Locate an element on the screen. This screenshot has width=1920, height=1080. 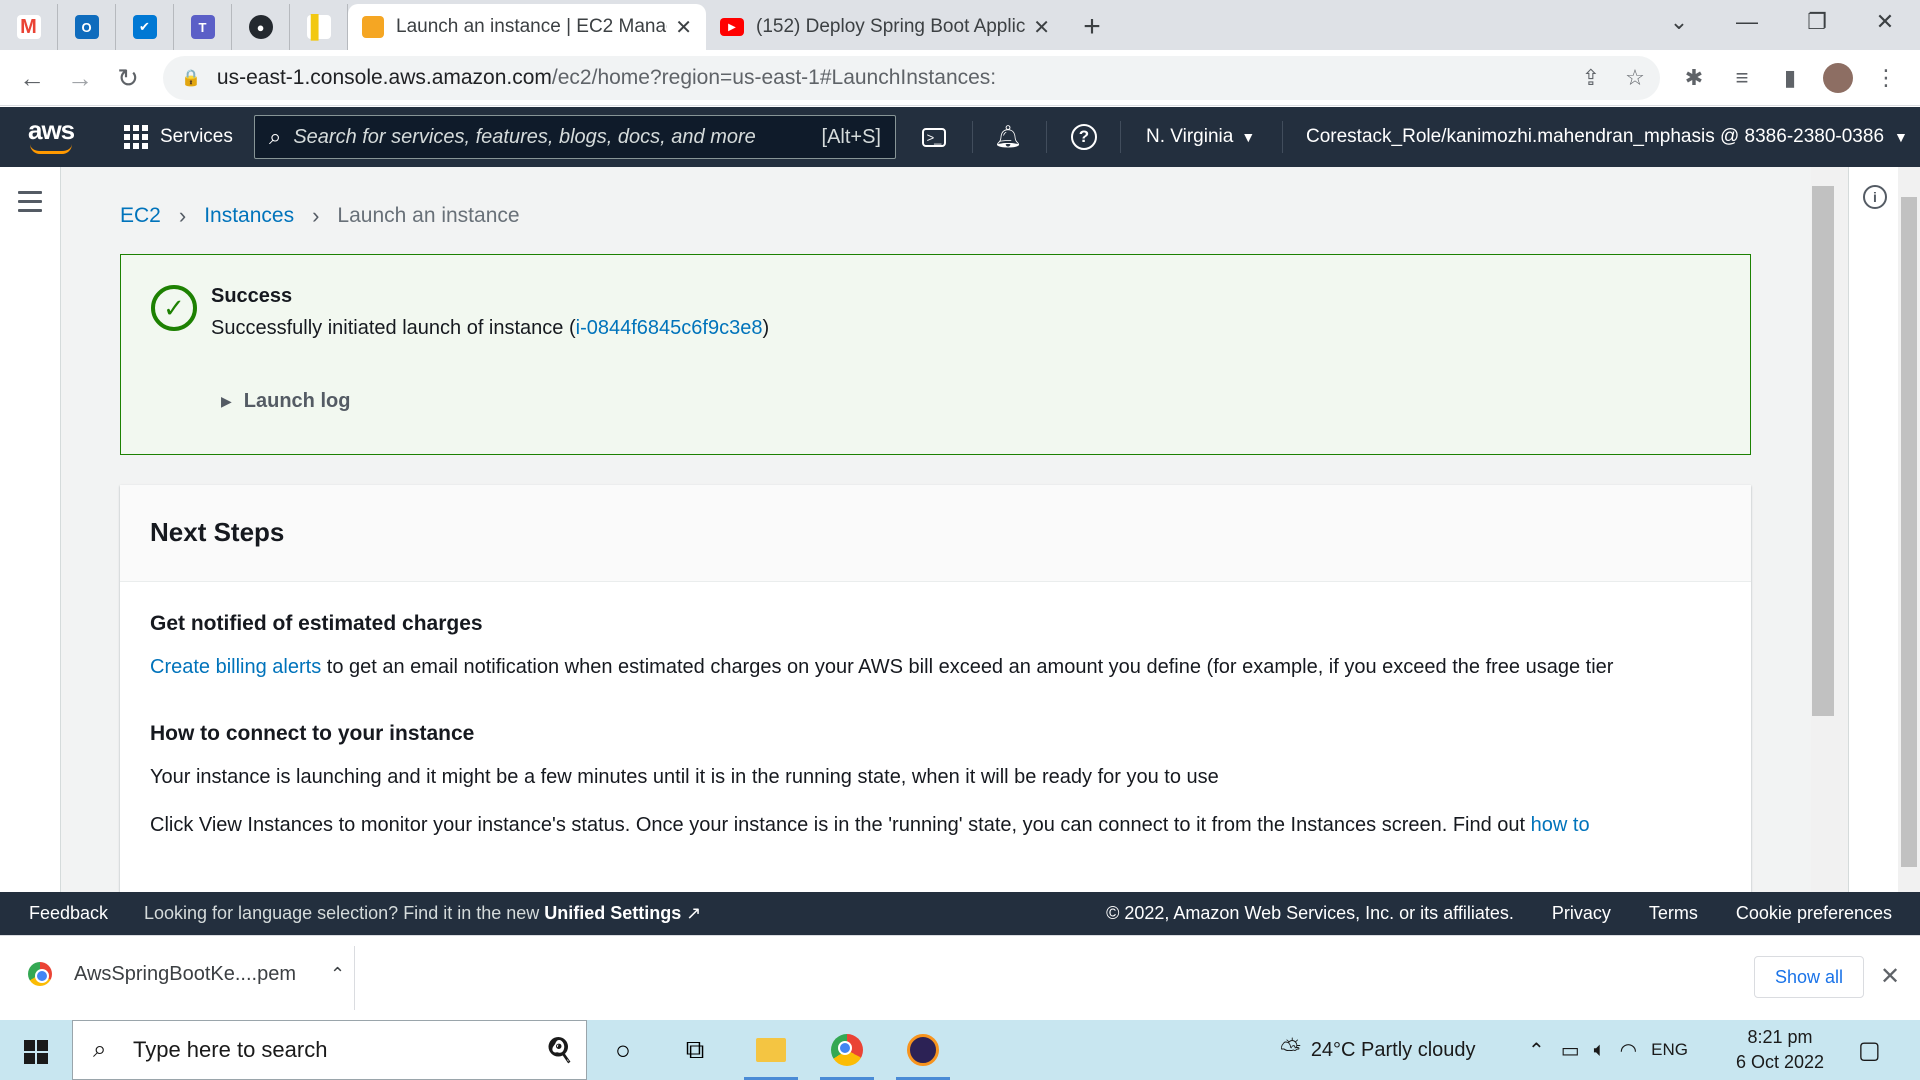
show-all-button: Show all is located at coordinates (1809, 977).